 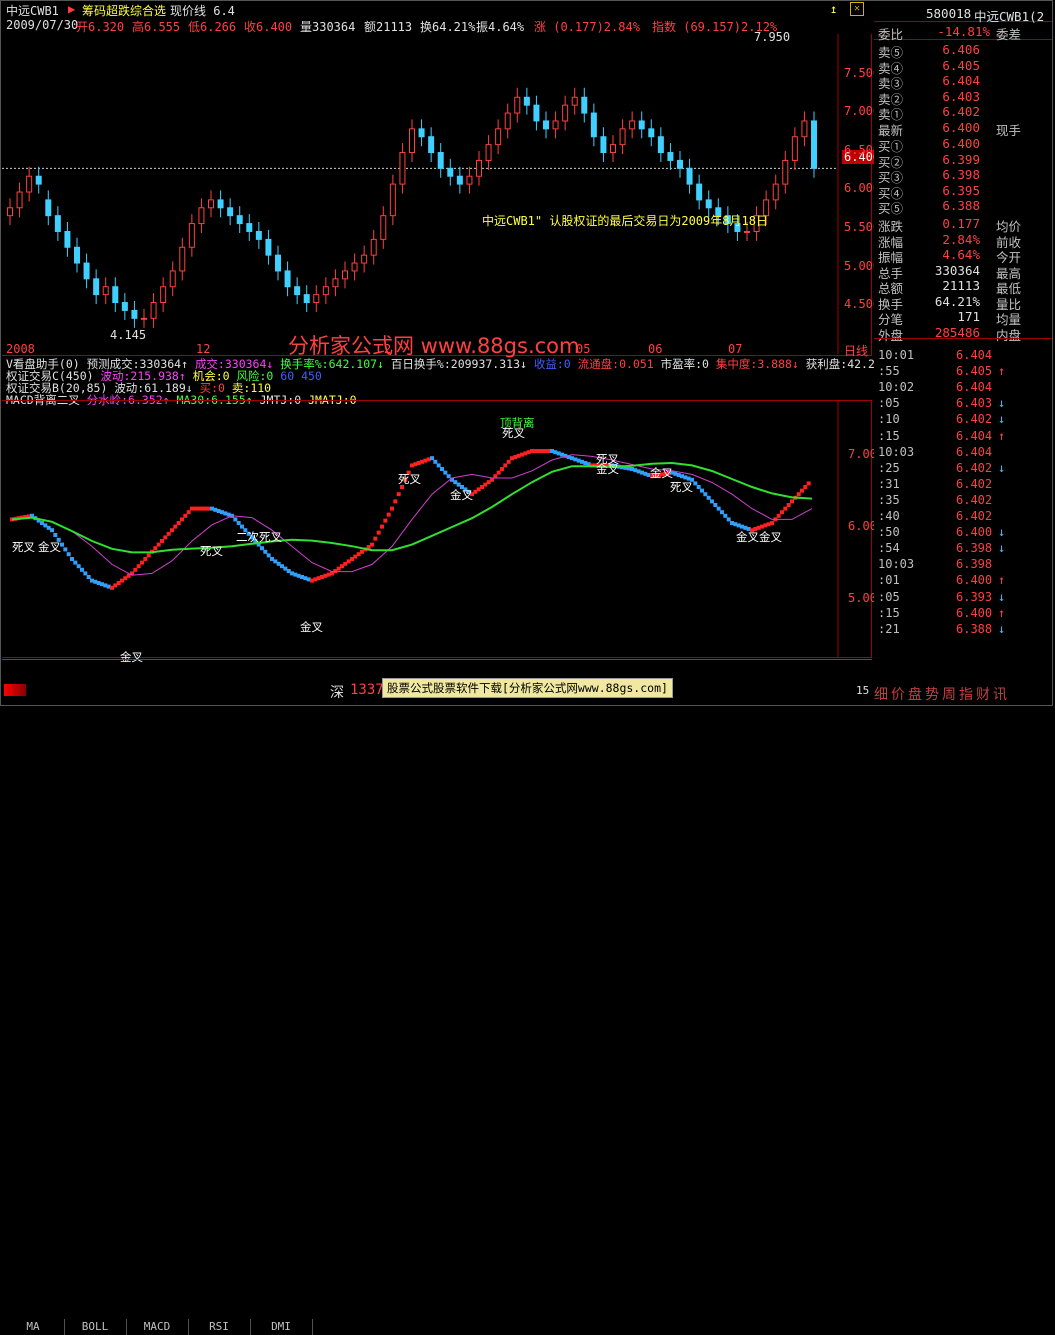 What do you see at coordinates (95, 1327) in the screenshot?
I see `tab-boll: BOLL` at bounding box center [95, 1327].